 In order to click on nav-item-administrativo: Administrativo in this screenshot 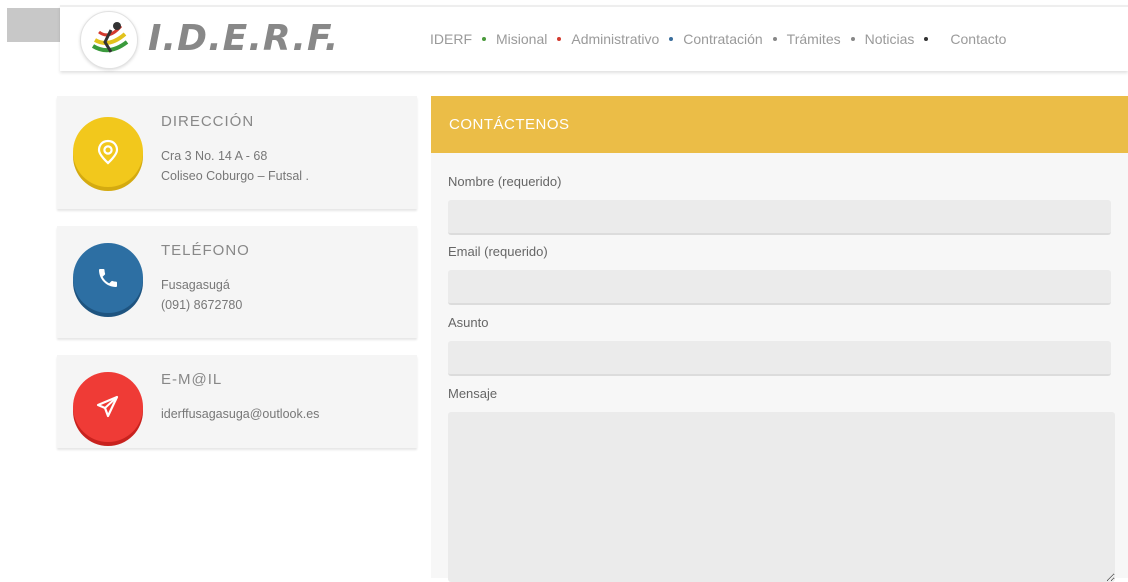, I will do `click(615, 39)`.